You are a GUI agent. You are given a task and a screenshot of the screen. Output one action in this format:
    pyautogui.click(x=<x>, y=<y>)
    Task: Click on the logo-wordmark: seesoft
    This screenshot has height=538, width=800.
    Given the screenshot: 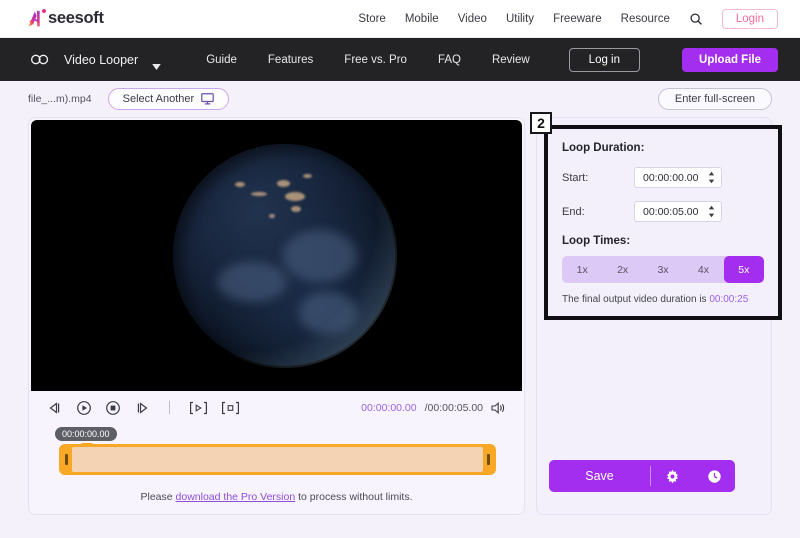 What is the action you would take?
    pyautogui.click(x=76, y=18)
    